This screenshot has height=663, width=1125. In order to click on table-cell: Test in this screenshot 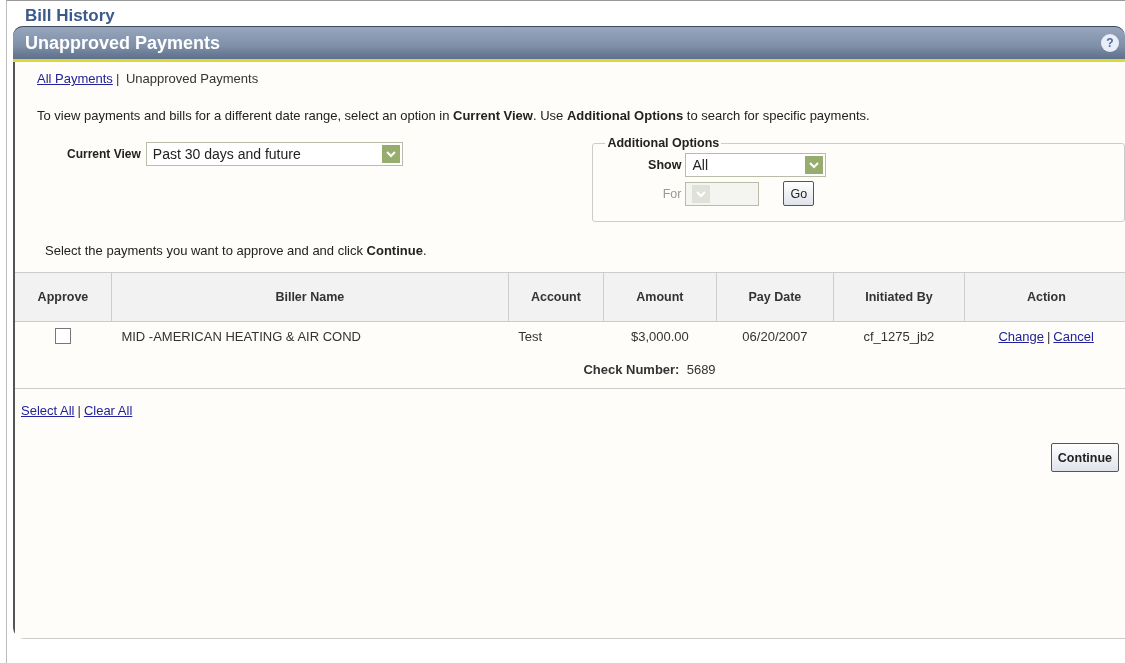, I will do `click(556, 335)`.